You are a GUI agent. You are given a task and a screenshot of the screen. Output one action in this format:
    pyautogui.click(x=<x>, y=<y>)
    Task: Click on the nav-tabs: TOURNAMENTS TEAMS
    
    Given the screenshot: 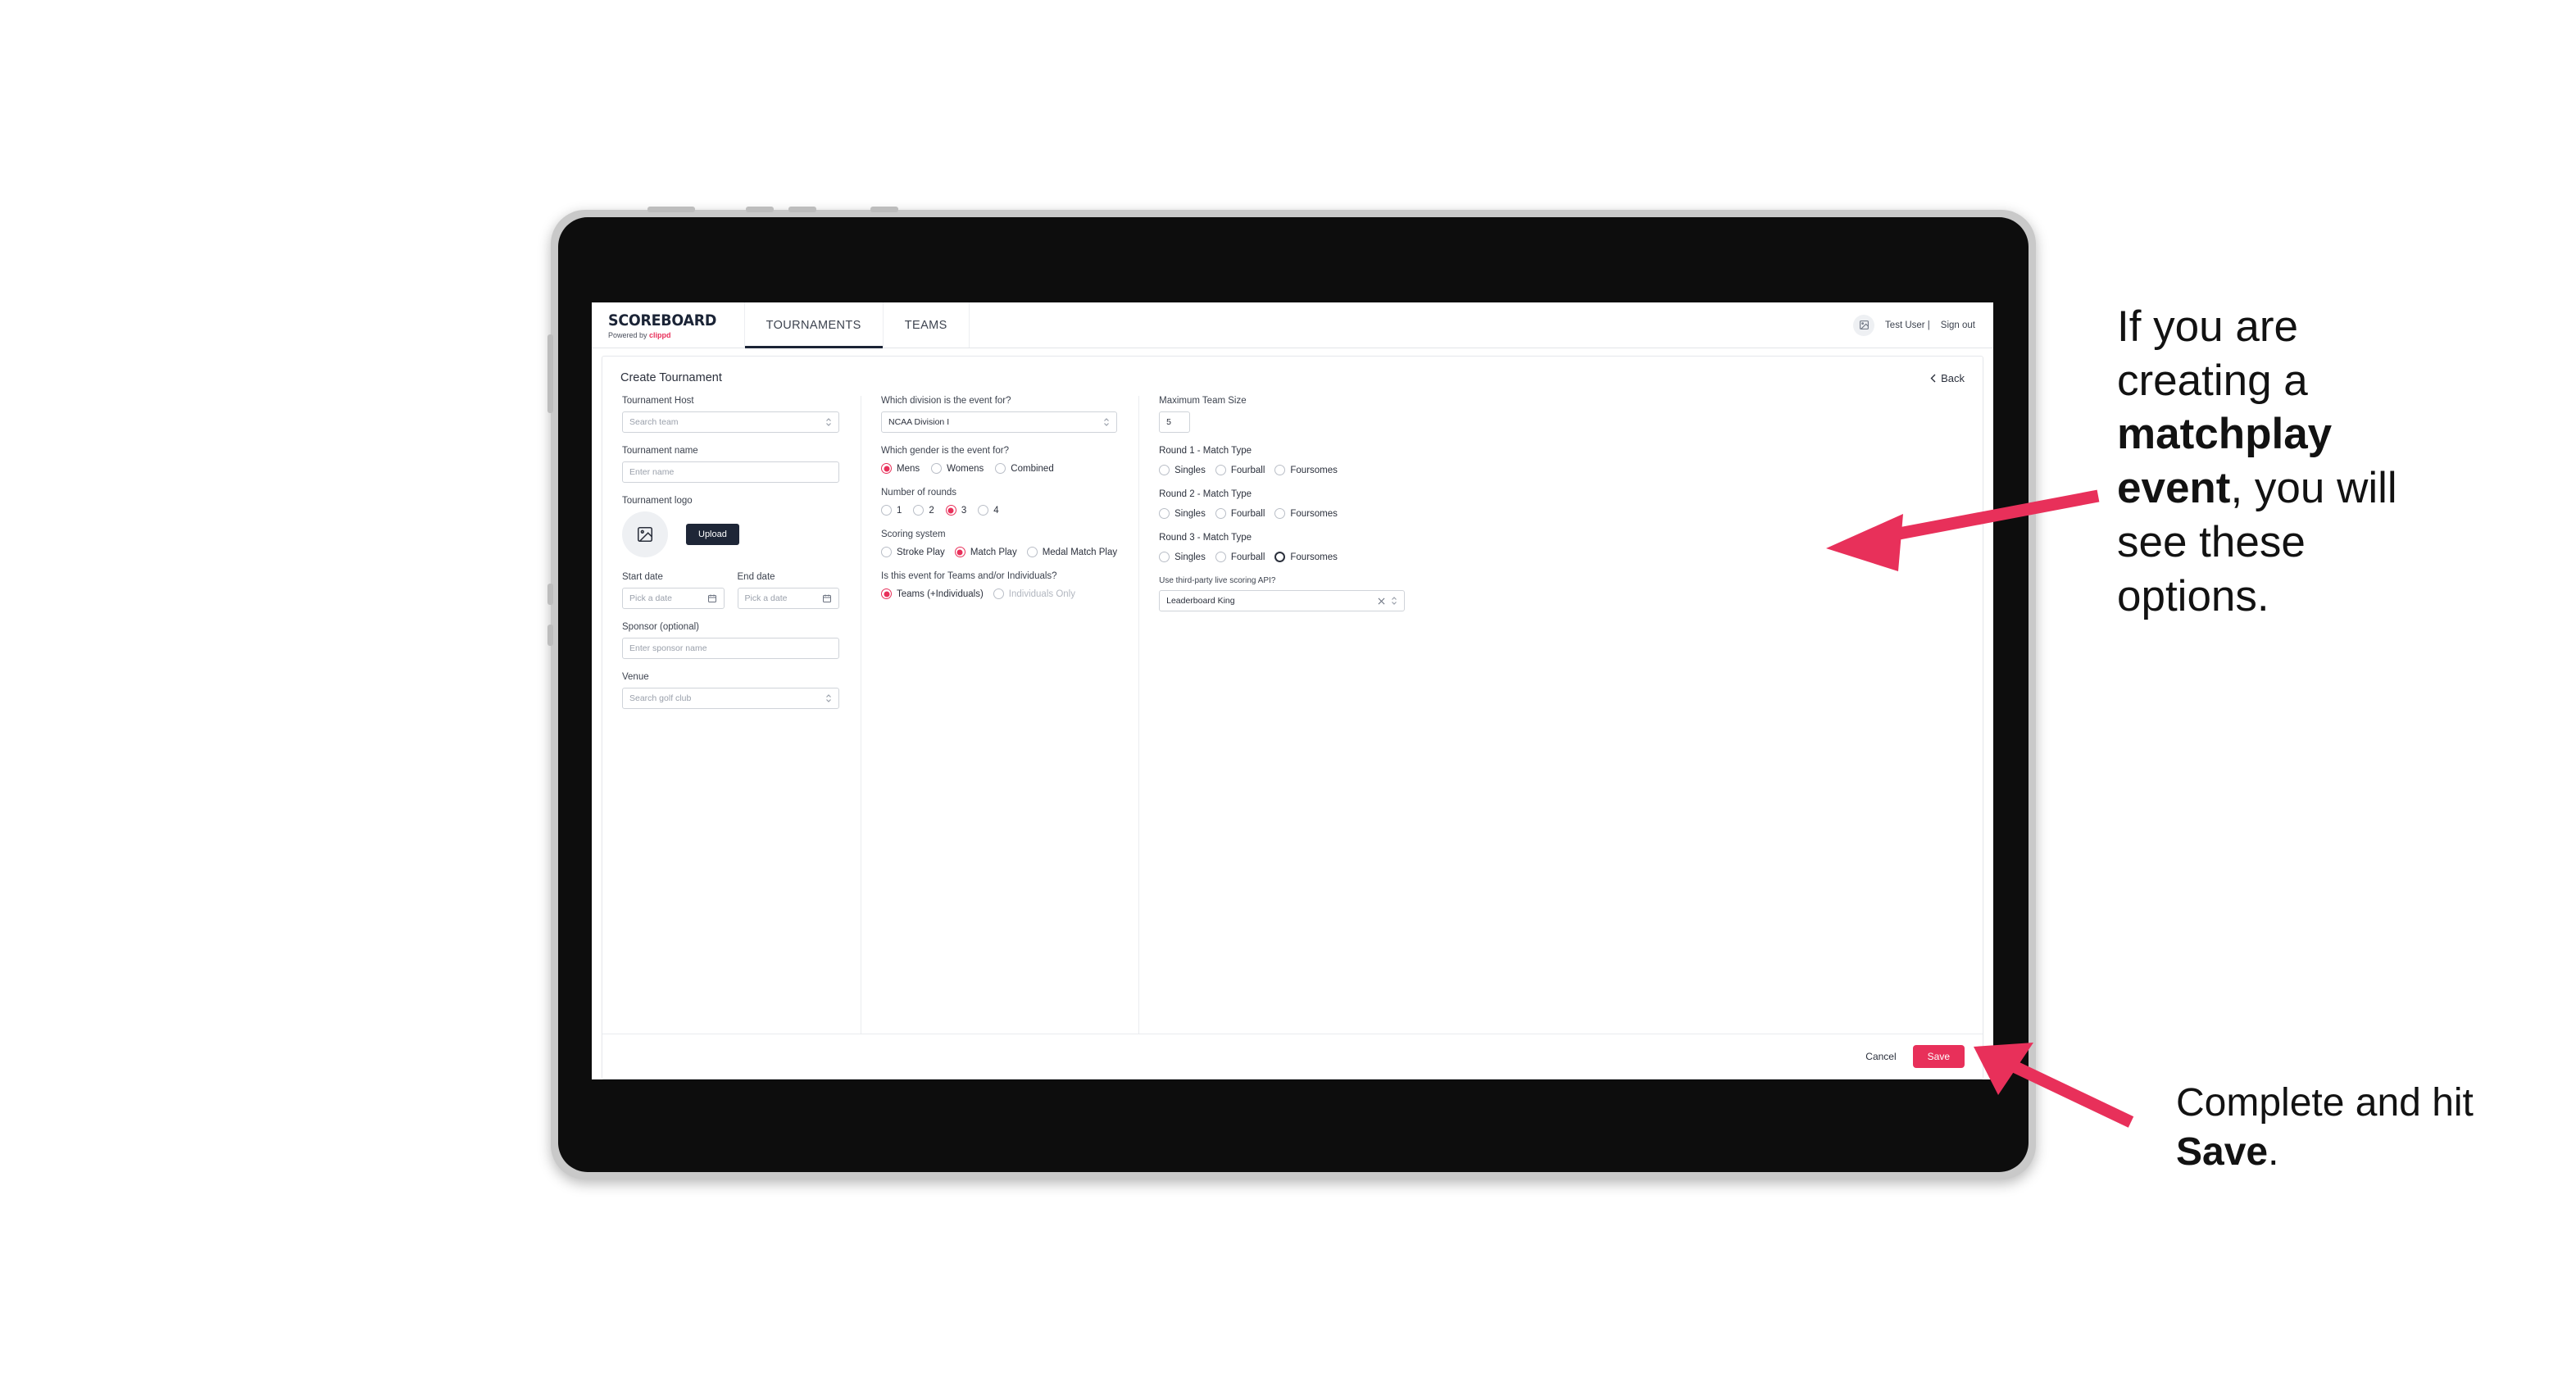 What is the action you would take?
    pyautogui.click(x=857, y=325)
    